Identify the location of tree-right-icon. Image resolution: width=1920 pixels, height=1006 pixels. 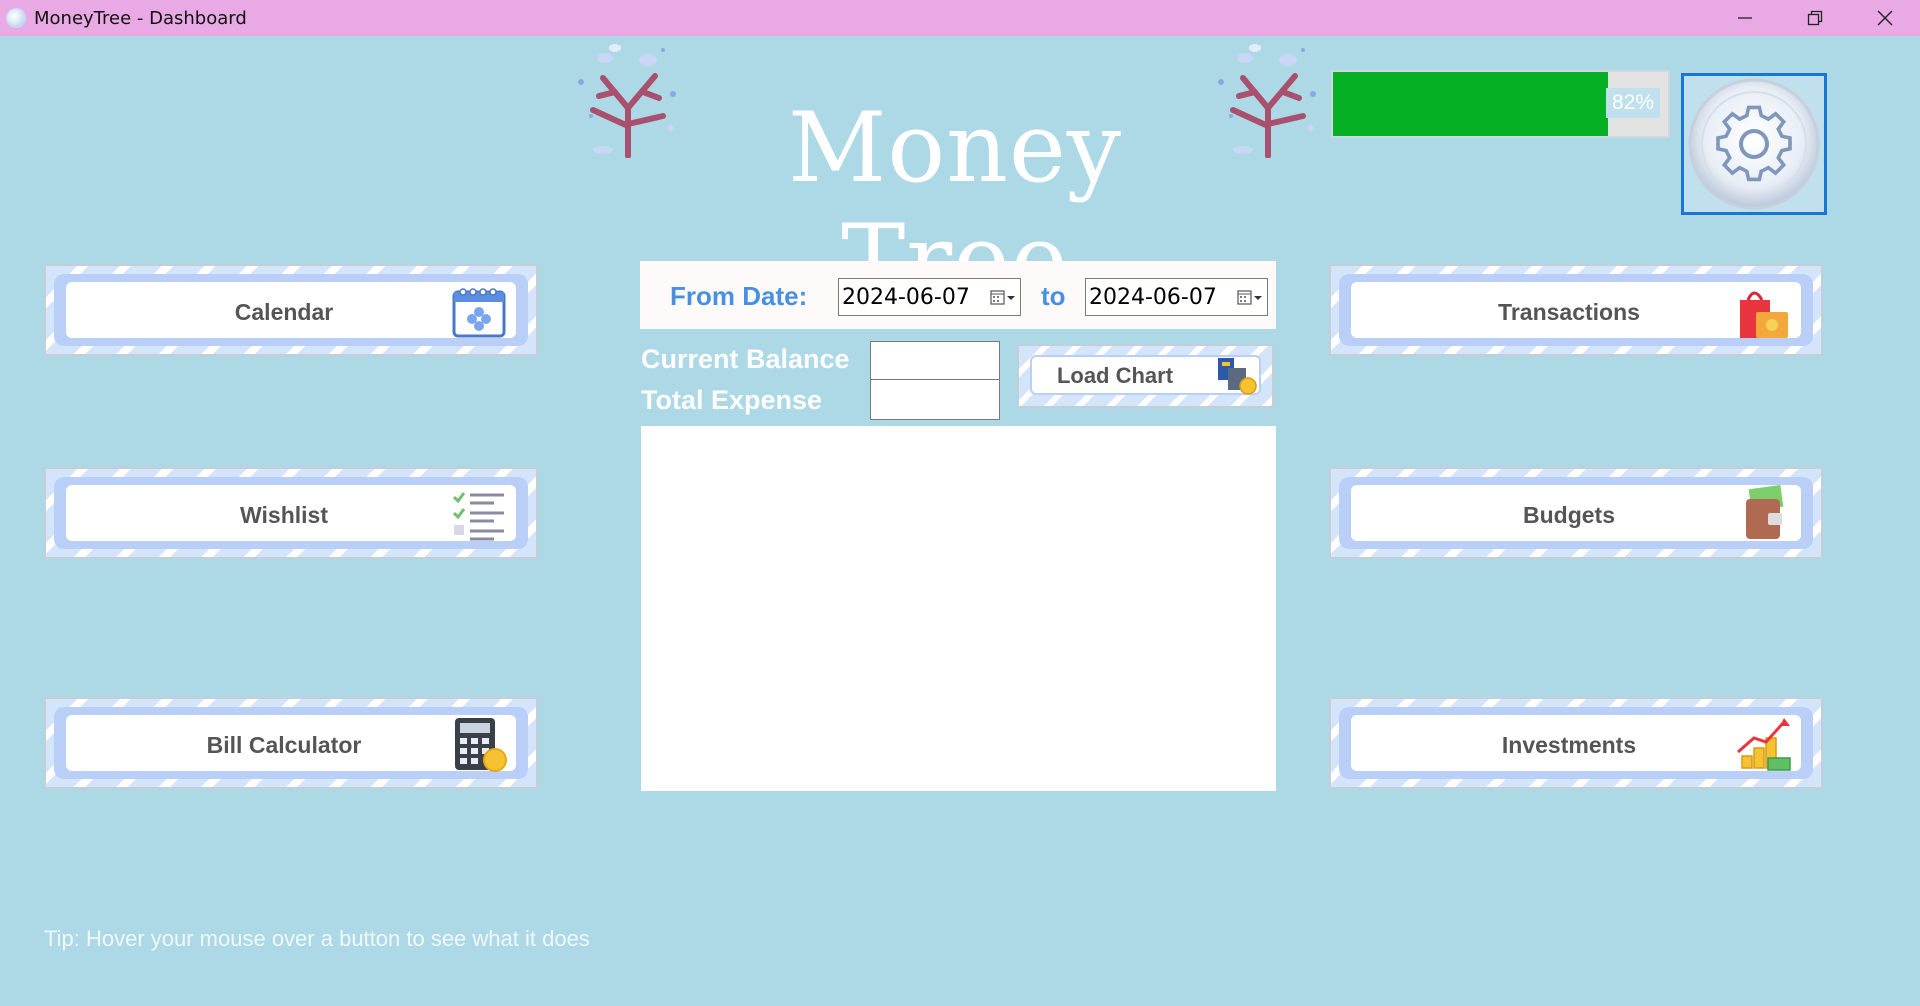
(1267, 101).